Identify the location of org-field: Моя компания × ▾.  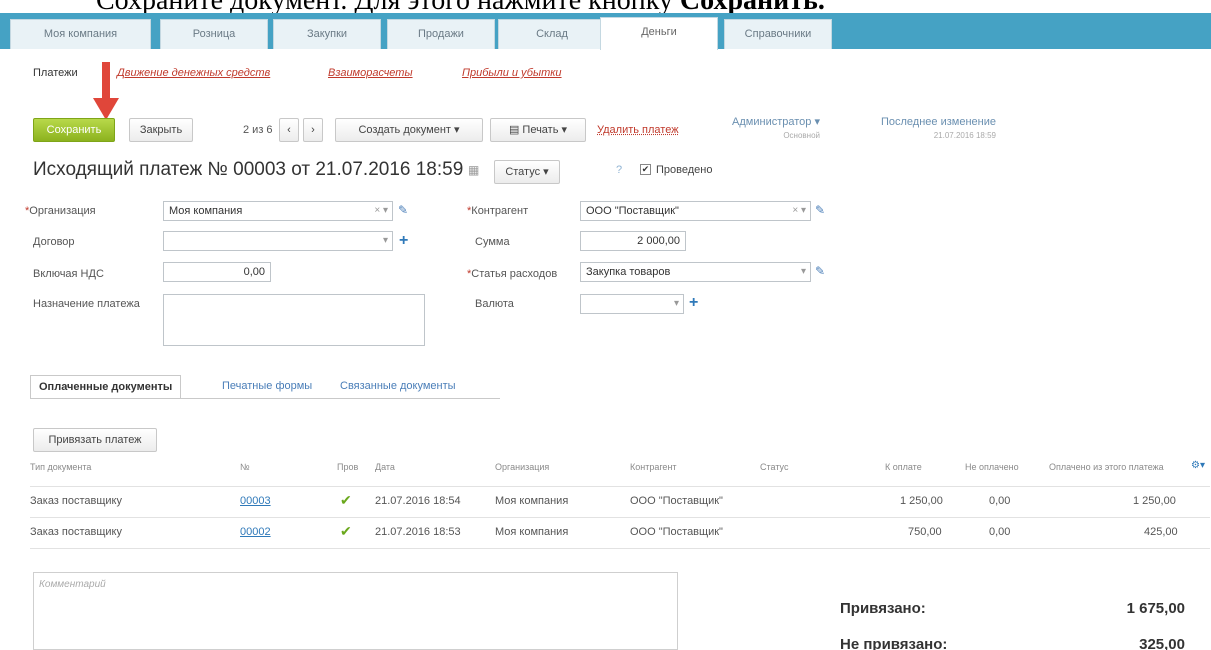
(278, 211).